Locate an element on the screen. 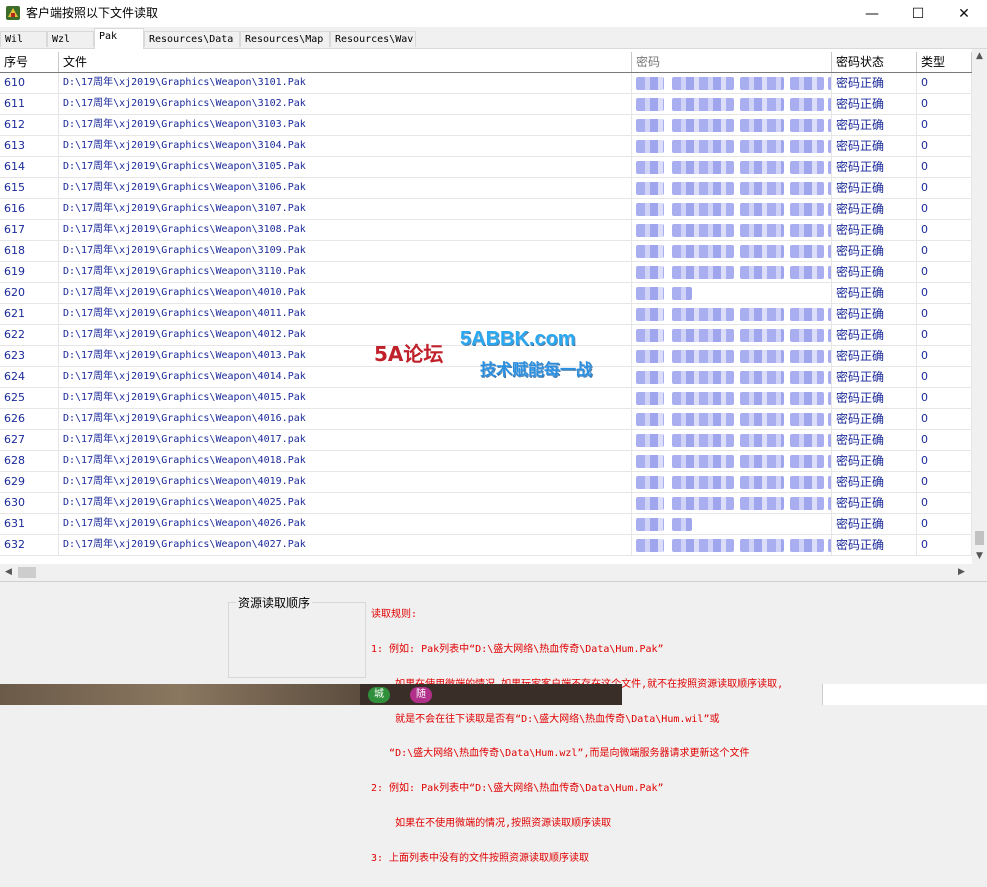 This screenshot has height=887, width=987. horizontal-scrollbar: ◀ ▶ is located at coordinates (486, 572).